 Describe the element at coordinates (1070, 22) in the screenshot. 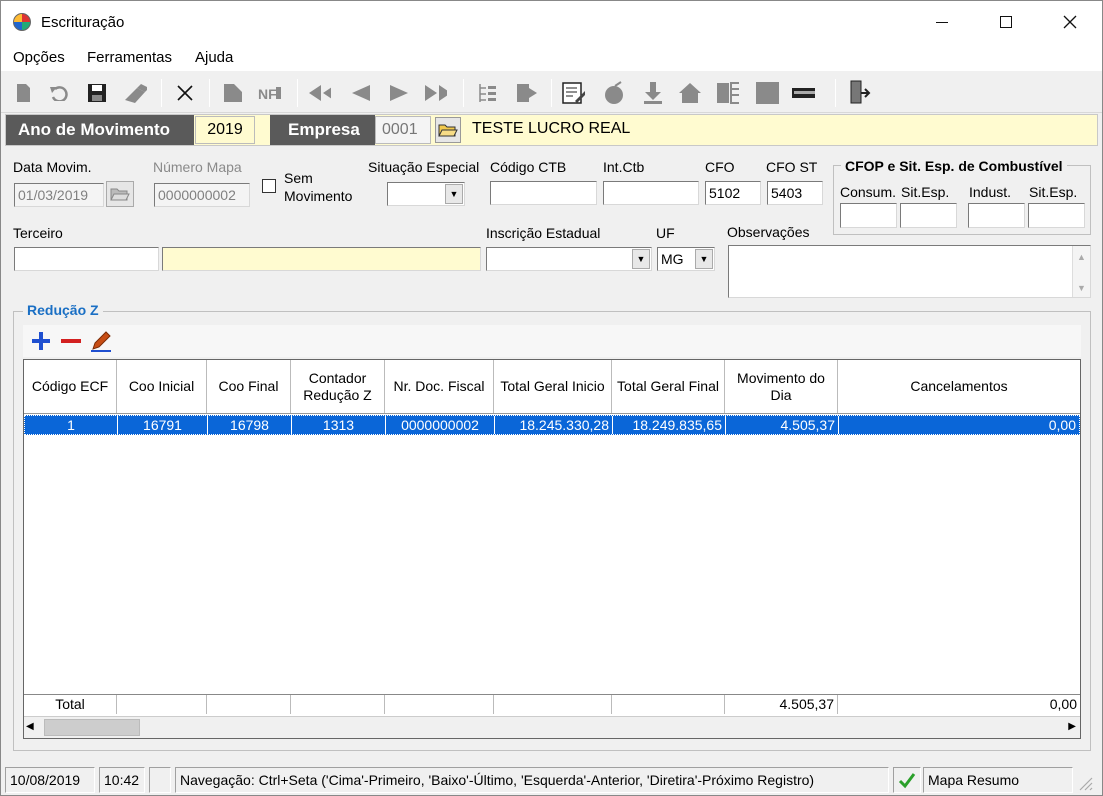

I see `close-button` at that location.